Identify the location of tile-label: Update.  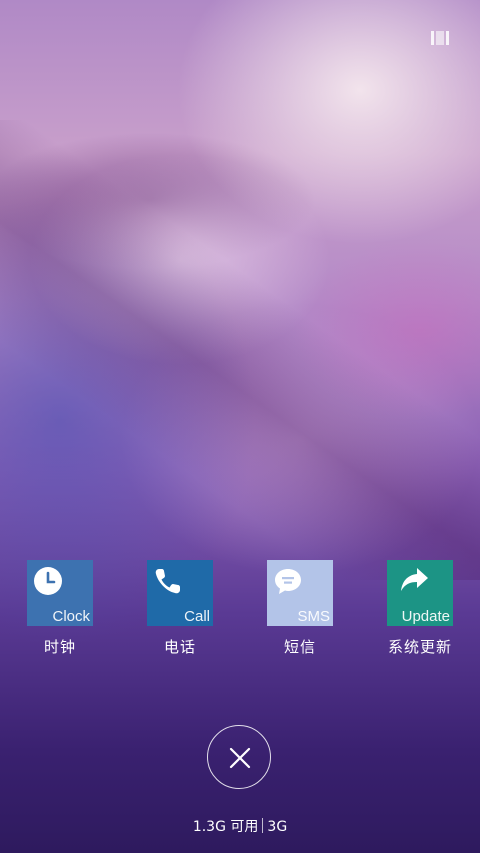
(425, 616).